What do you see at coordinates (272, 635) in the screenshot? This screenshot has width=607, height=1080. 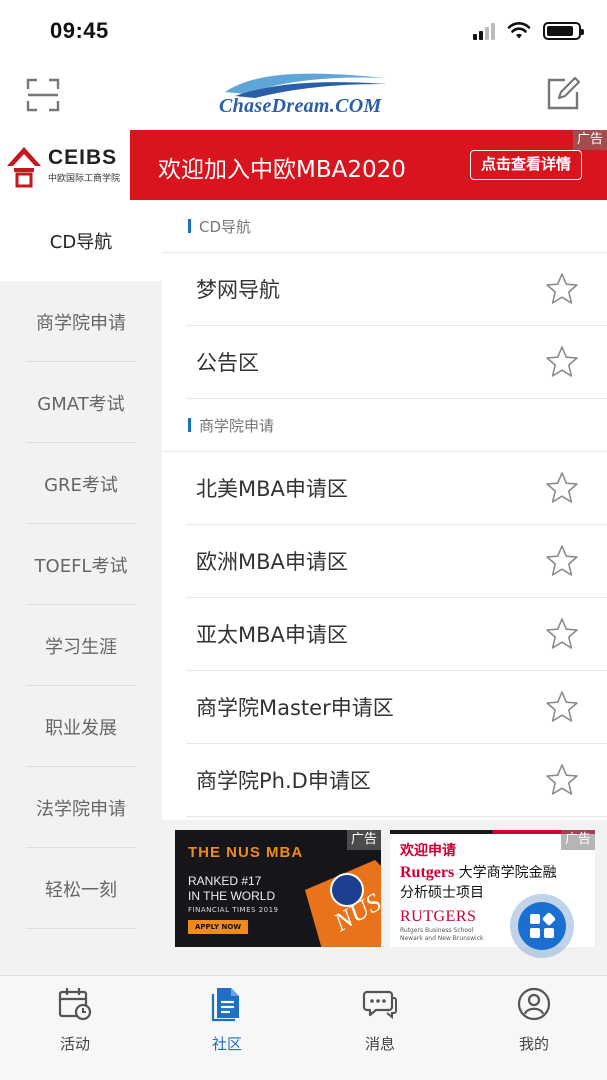 I see `forum-name: 亚太MBA申请区` at bounding box center [272, 635].